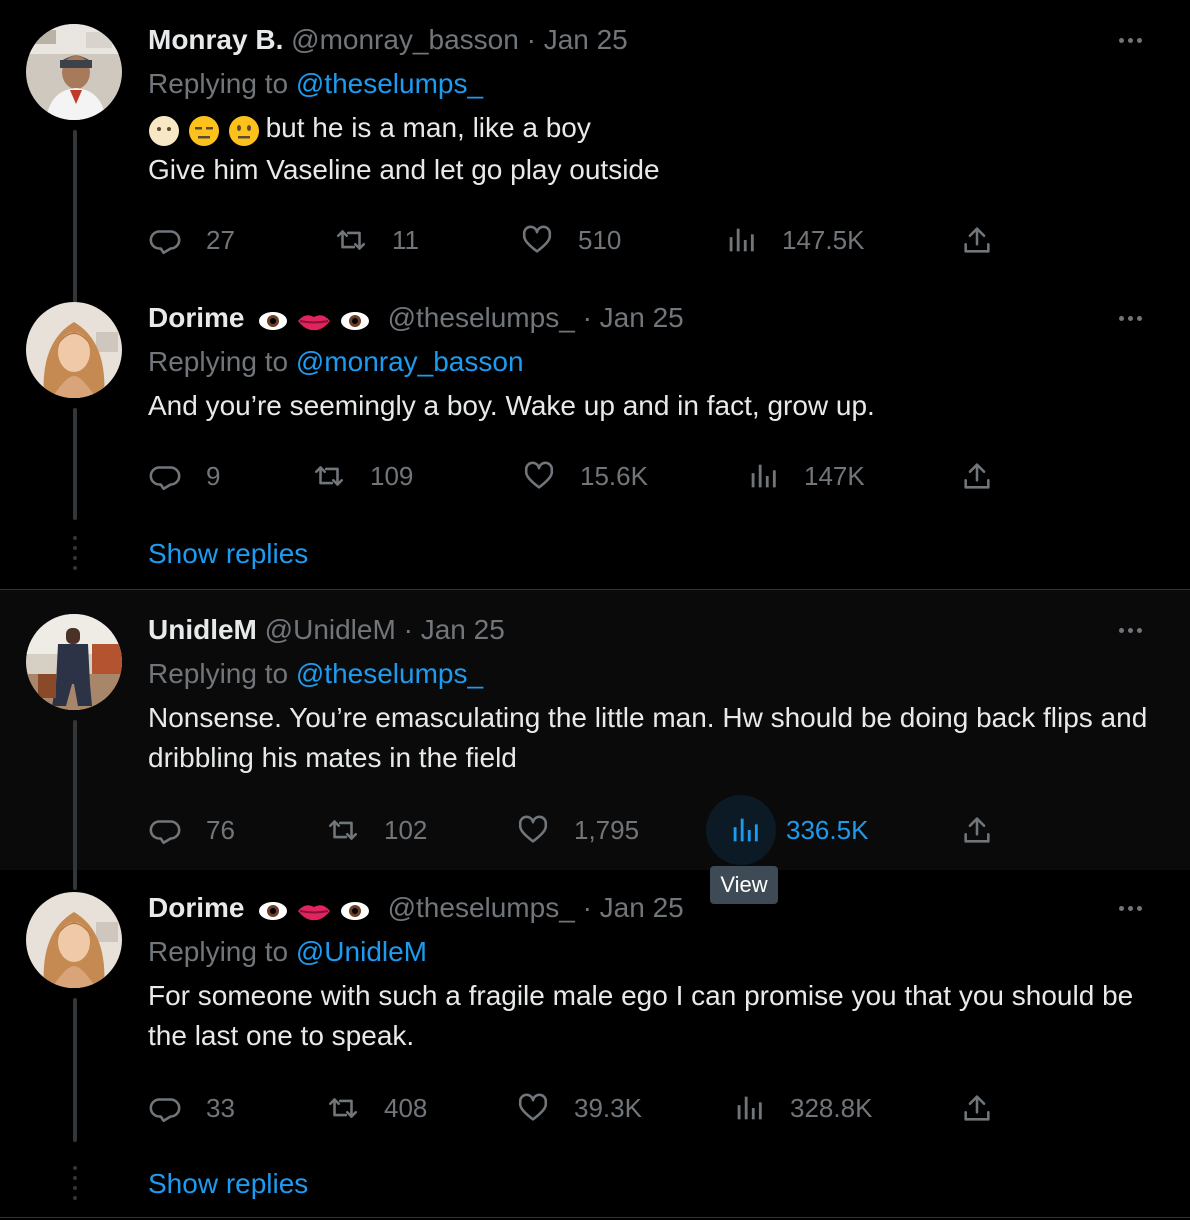 The height and width of the screenshot is (1220, 1190). What do you see at coordinates (220, 239) in the screenshot?
I see `reply-count: 27` at bounding box center [220, 239].